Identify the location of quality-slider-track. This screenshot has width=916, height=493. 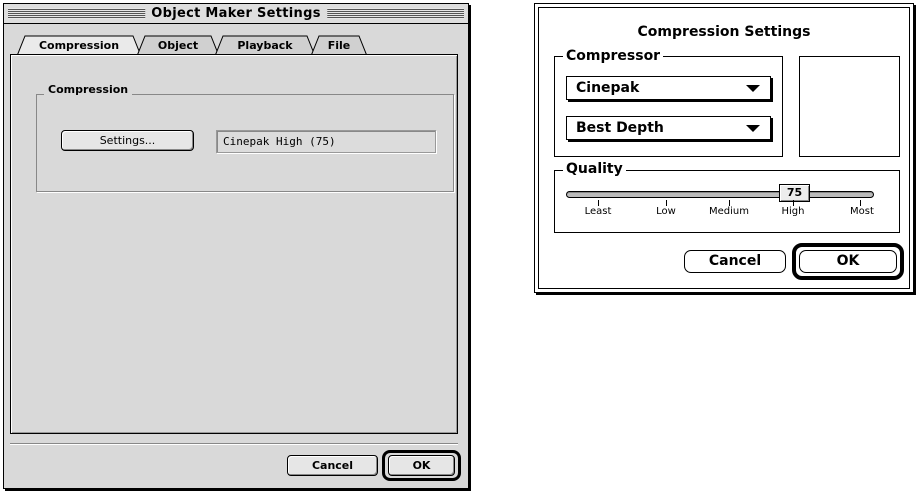
(720, 194).